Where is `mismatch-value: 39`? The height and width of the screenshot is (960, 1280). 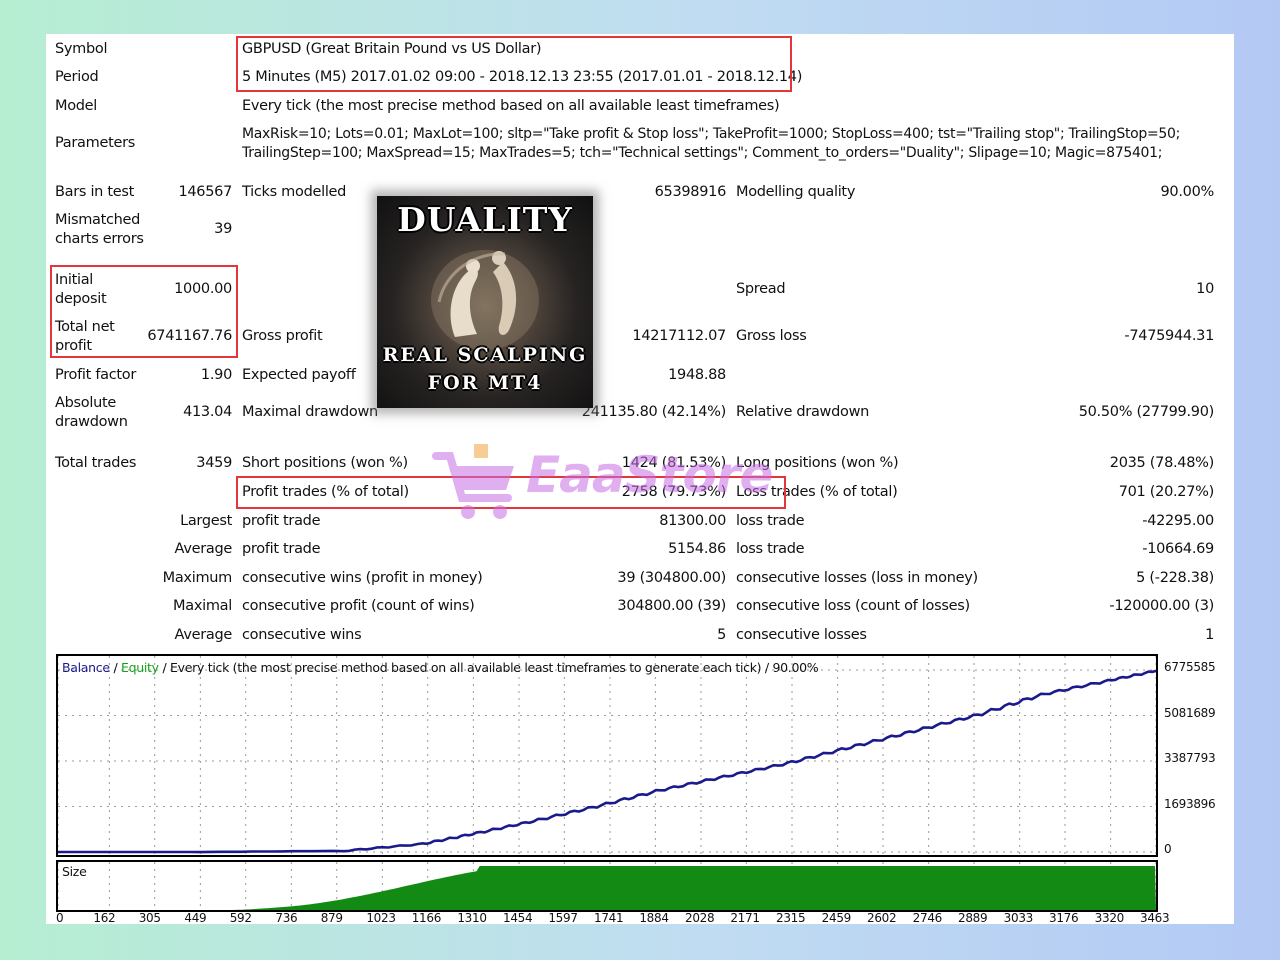
mismatch-value: 39 is located at coordinates (223, 229).